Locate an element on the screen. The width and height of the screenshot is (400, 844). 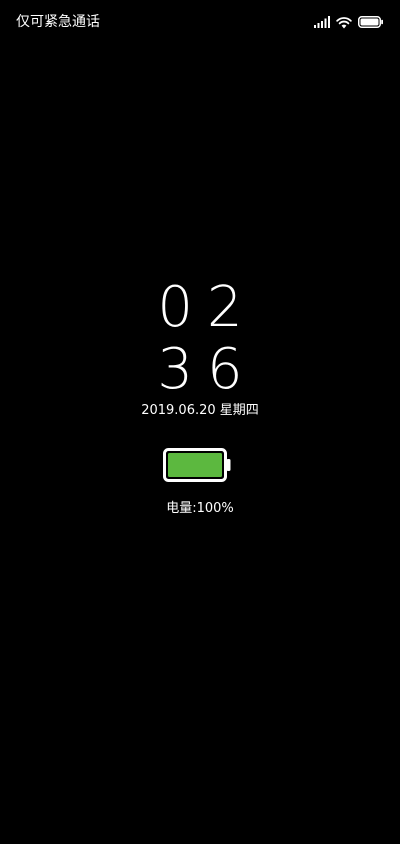
status-bar: 仅可紧急通话 is located at coordinates (200, 22).